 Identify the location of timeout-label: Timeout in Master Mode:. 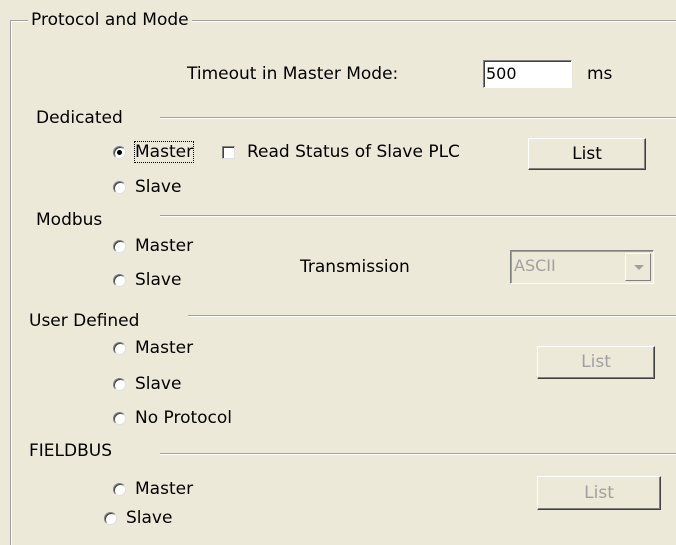
(293, 74).